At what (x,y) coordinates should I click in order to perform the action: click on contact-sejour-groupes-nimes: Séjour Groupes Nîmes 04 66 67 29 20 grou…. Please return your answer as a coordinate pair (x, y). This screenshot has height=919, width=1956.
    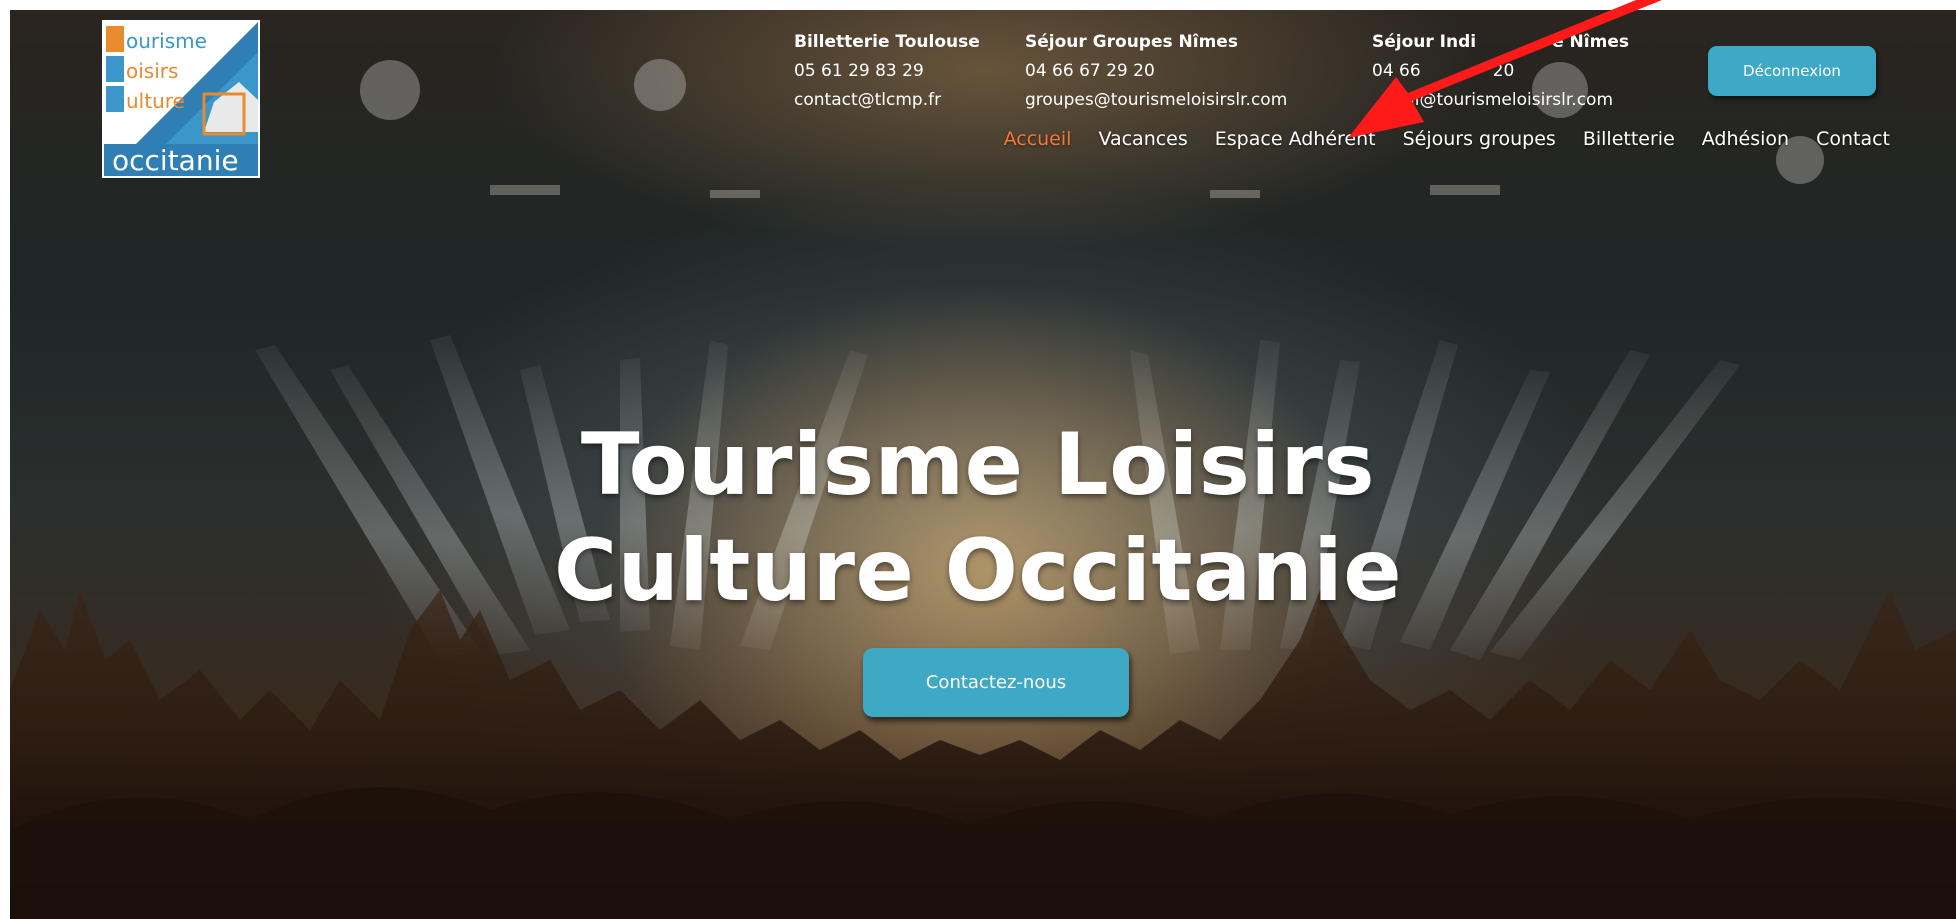
    Looking at the image, I should click on (1156, 71).